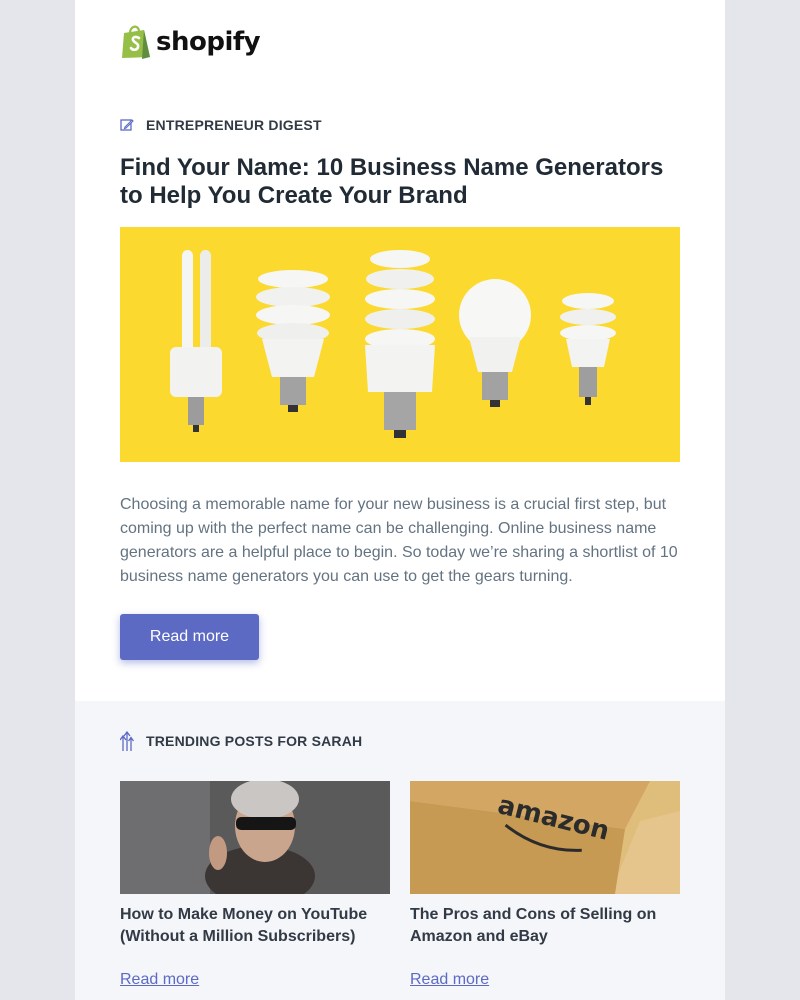 The height and width of the screenshot is (1000, 800). Describe the element at coordinates (189, 637) in the screenshot. I see `read-more-button: Read more` at that location.